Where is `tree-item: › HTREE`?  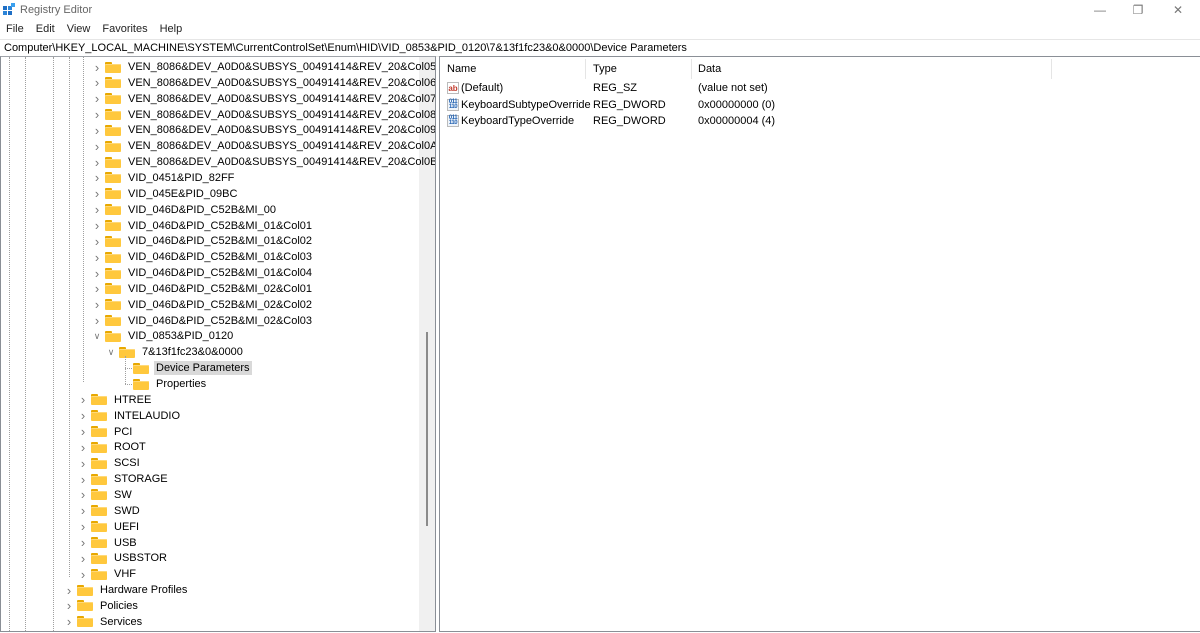
tree-item: › HTREE is located at coordinates (115, 400).